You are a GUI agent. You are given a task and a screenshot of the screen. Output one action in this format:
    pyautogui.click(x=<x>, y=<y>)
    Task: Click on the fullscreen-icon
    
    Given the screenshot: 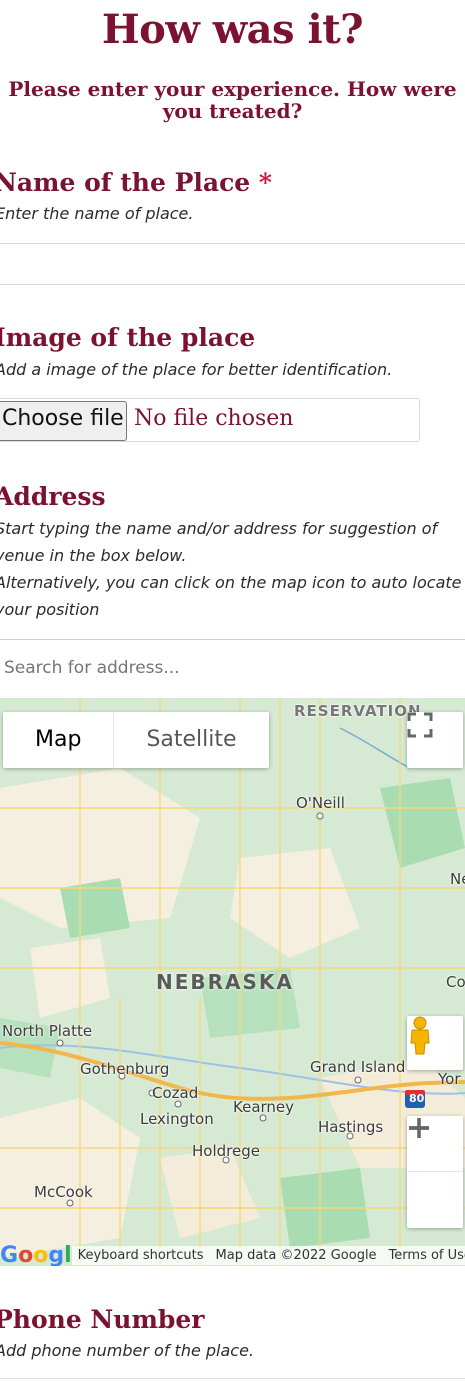 What is the action you would take?
    pyautogui.click(x=420, y=725)
    